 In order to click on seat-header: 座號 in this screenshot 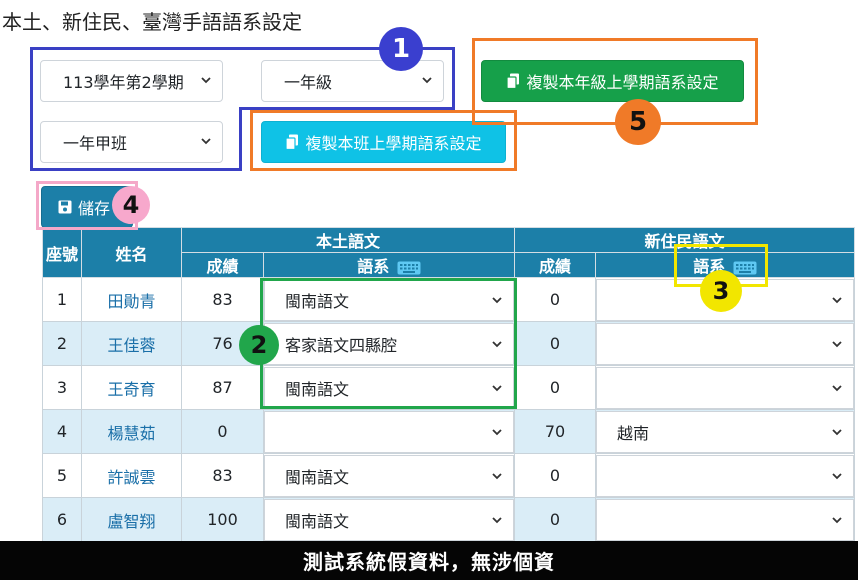, I will do `click(62, 252)`.